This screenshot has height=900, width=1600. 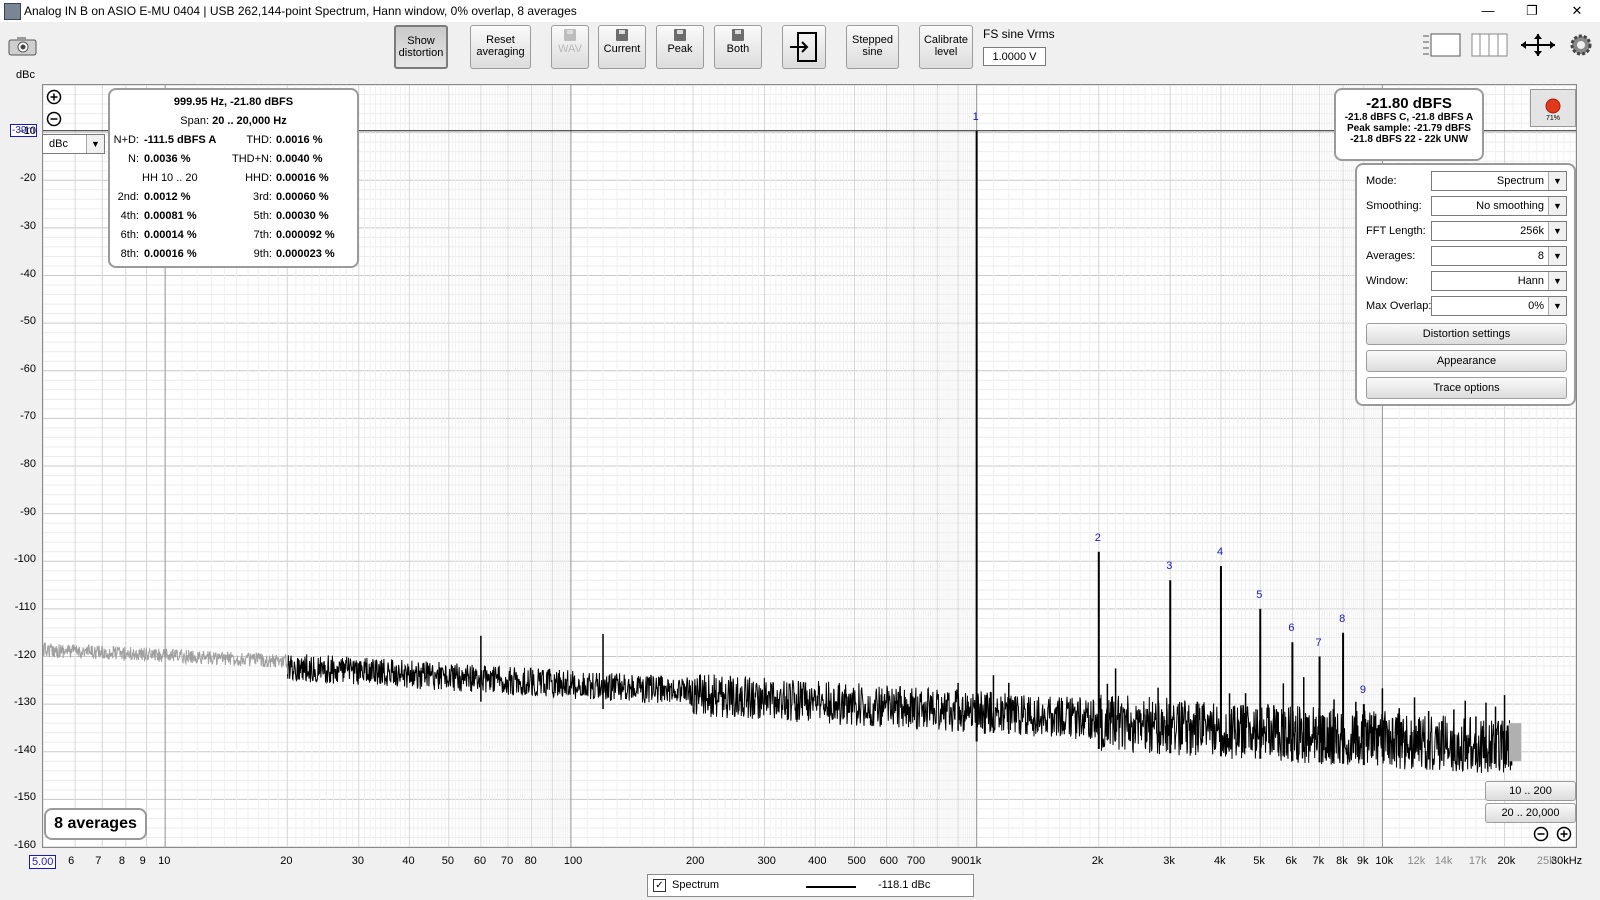 What do you see at coordinates (28, 416) in the screenshot?
I see `y-tick-label: -70` at bounding box center [28, 416].